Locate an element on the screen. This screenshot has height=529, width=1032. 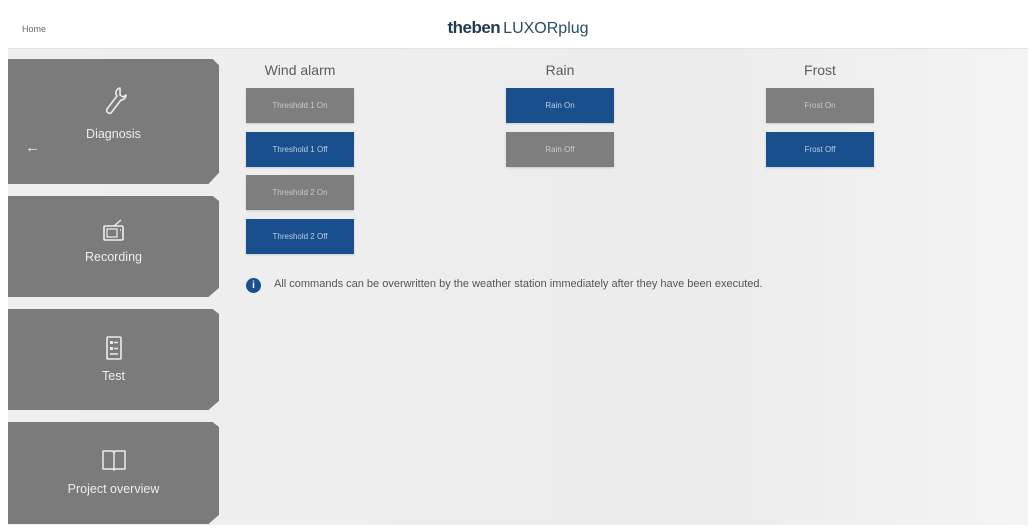
threshold-1-on-button: Threshold 1 On is located at coordinates (300, 105).